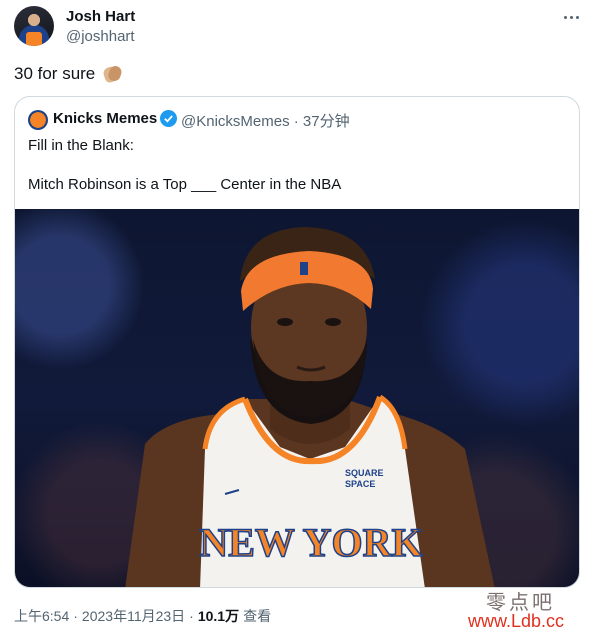  What do you see at coordinates (81, 145) in the screenshot?
I see `quoted-text-line-1: Fill in the Blank:` at bounding box center [81, 145].